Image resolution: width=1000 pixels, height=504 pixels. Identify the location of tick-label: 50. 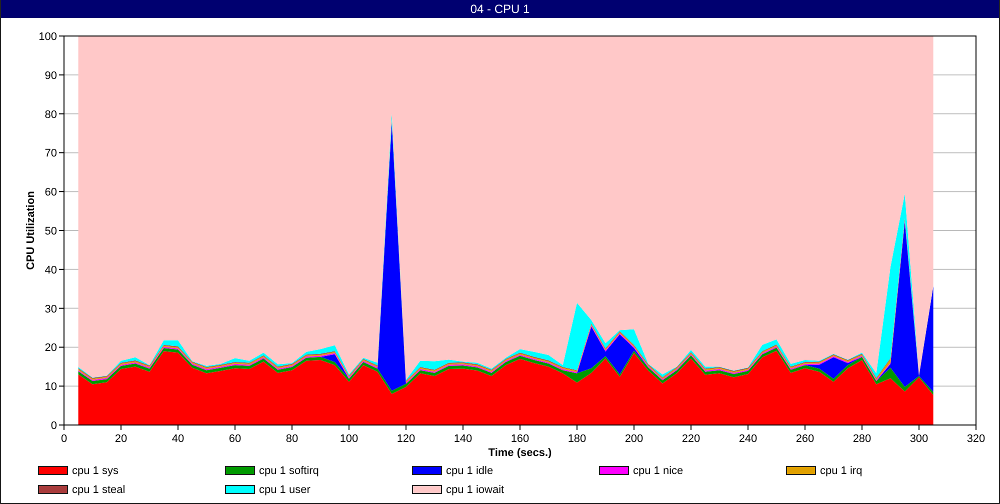
(50, 232).